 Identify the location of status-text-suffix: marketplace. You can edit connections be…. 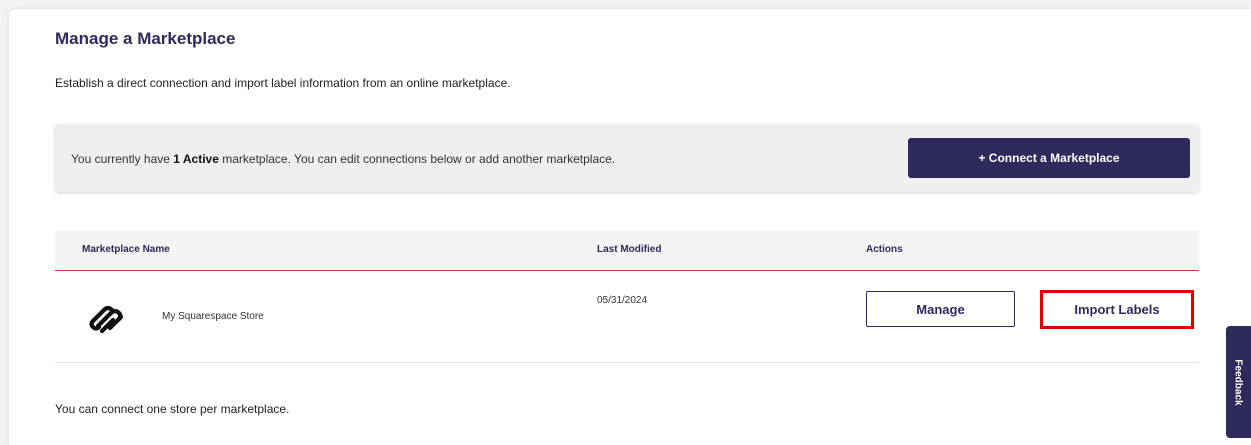
(417, 159).